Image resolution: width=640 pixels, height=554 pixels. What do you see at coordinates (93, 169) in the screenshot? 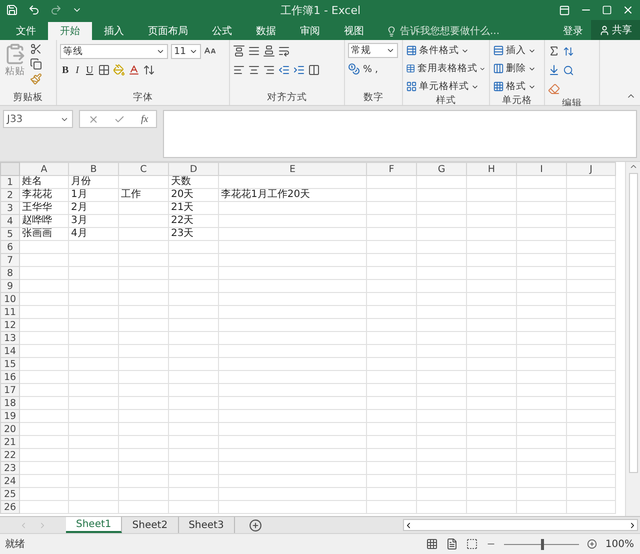
I see `column-header: B` at bounding box center [93, 169].